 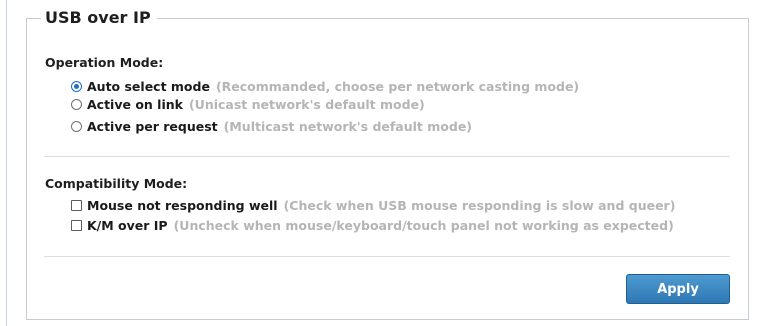 What do you see at coordinates (99, 18) in the screenshot?
I see `panel-title: USB over IP` at bounding box center [99, 18].